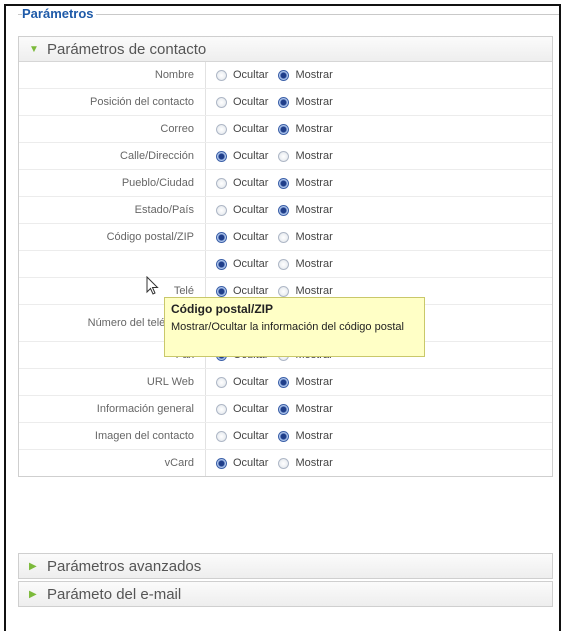 This screenshot has height=633, width=571. I want to click on triangle-down-icon: ▼, so click(34, 49).